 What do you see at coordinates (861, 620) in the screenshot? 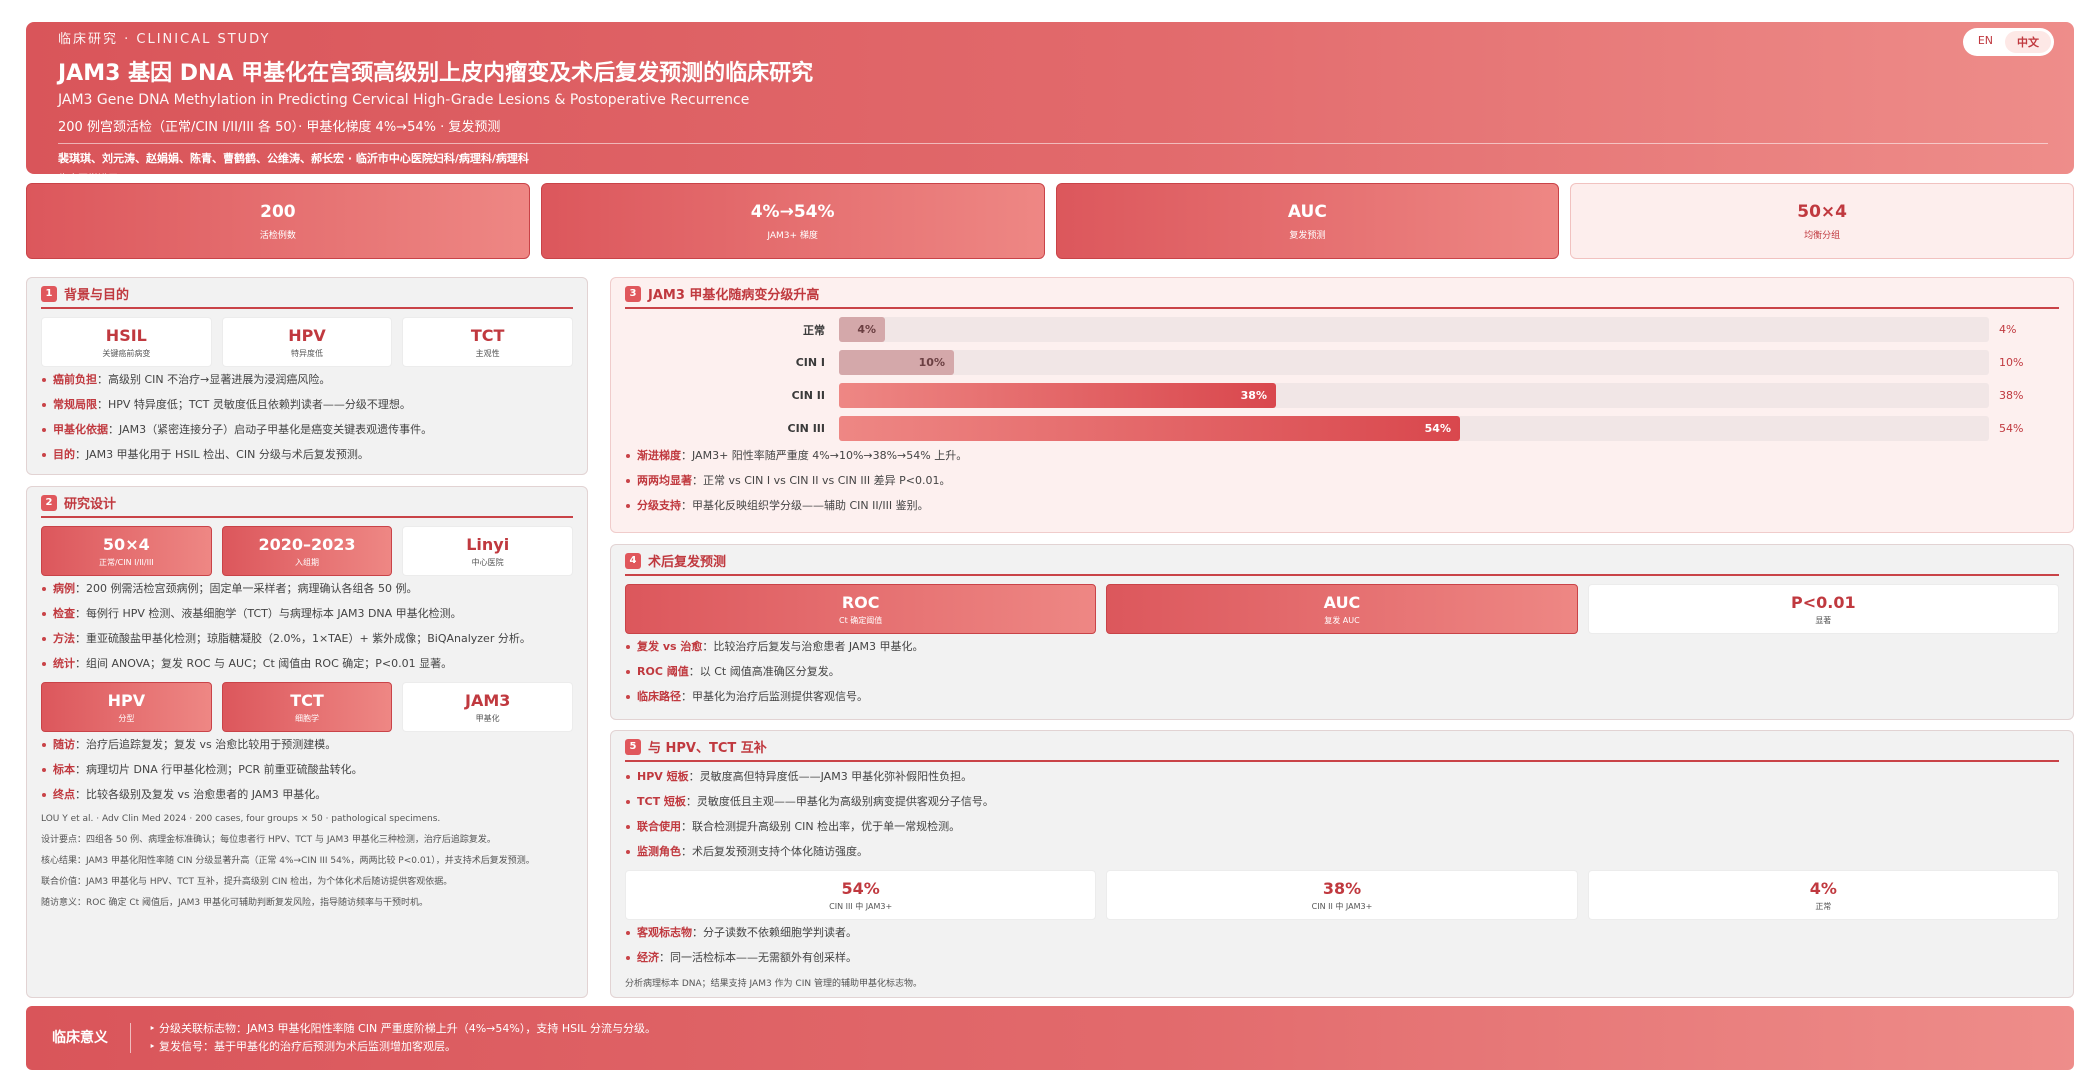
I see `mini-label: Ct 确定阈值` at bounding box center [861, 620].